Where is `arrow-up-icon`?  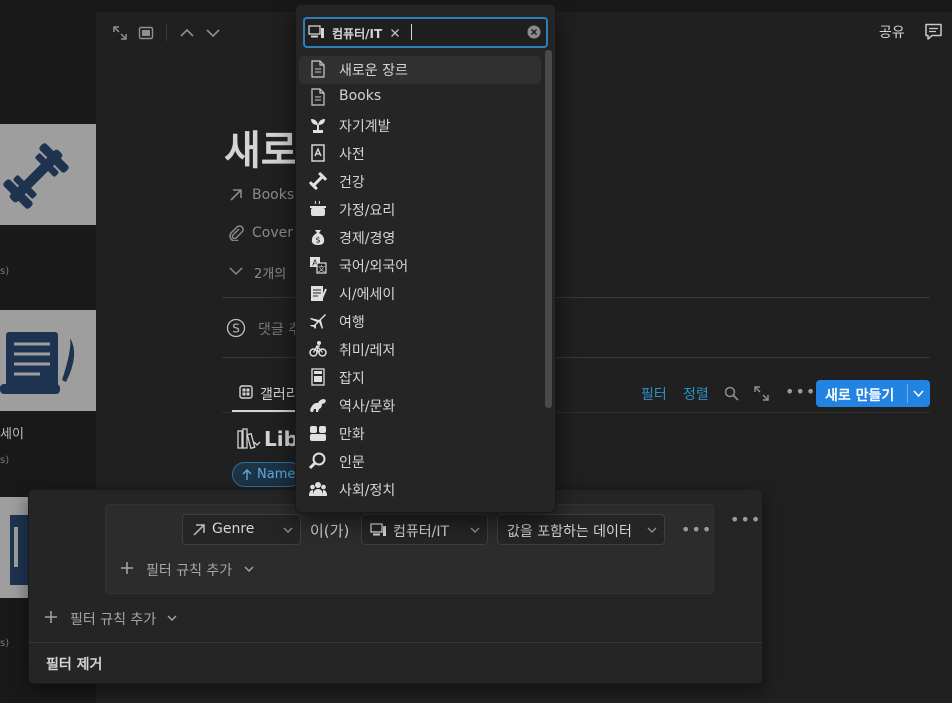
arrow-up-icon is located at coordinates (247, 474).